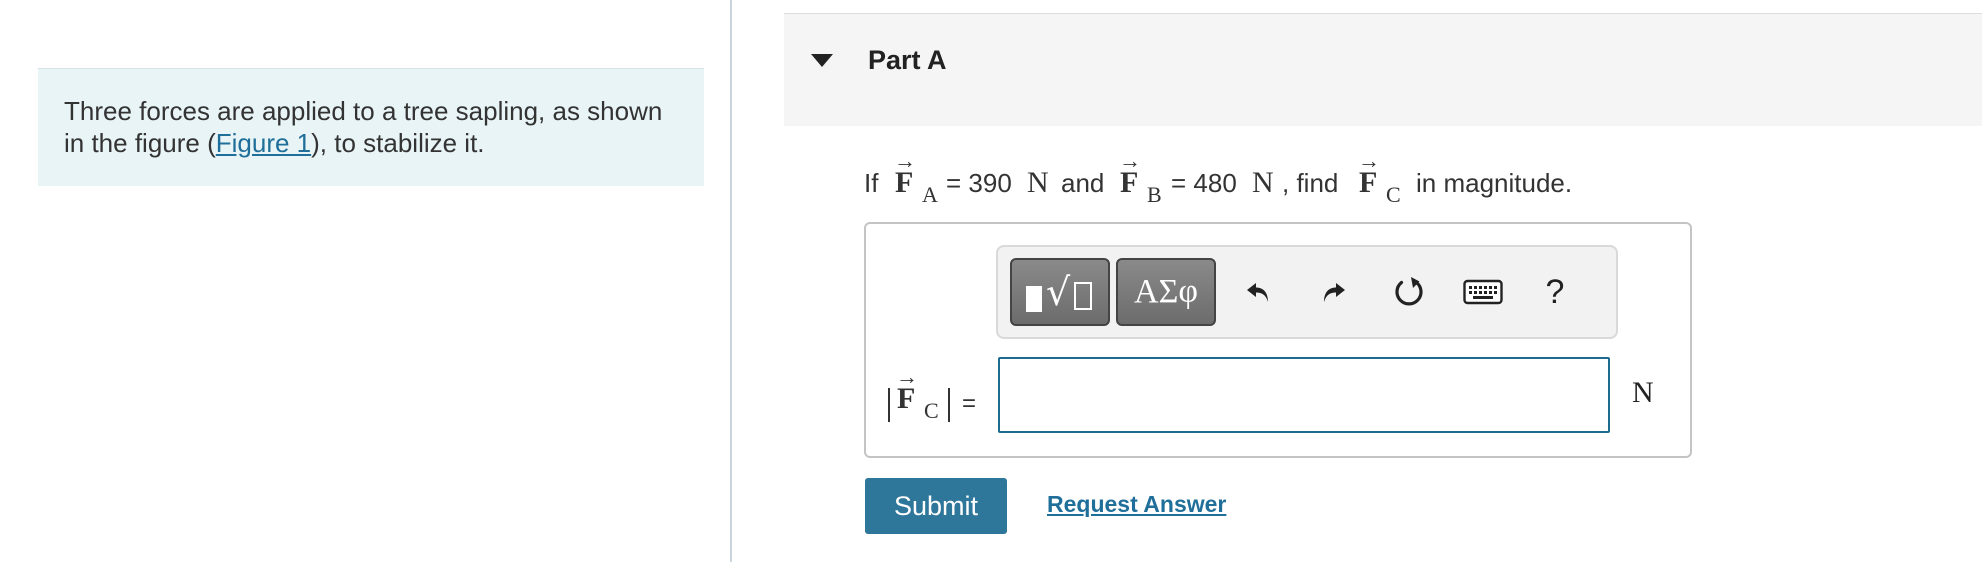 This screenshot has width=1982, height=562. What do you see at coordinates (1136, 504) in the screenshot?
I see `request-answer-link: Request Answer` at bounding box center [1136, 504].